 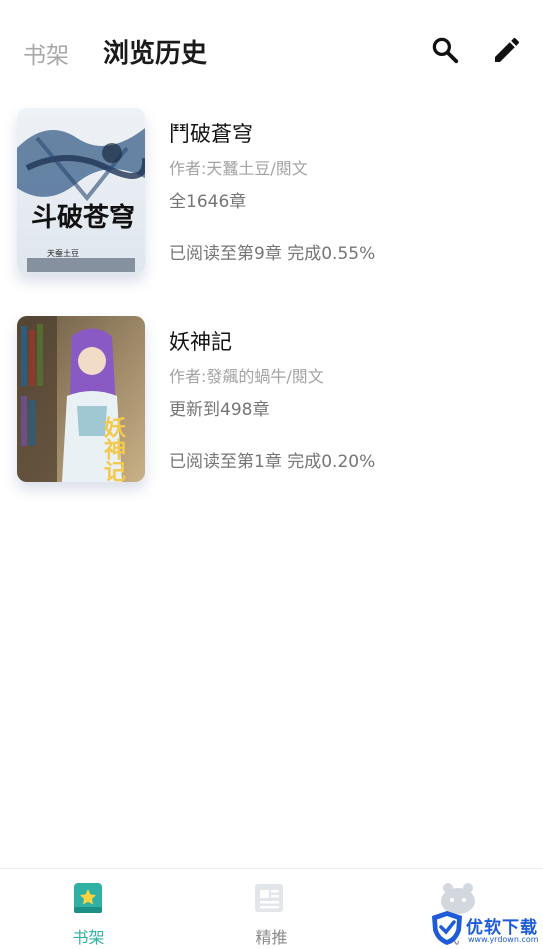 What do you see at coordinates (81, 191) in the screenshot?
I see `book-cover: 斗破苍穹 天蚕土豆` at bounding box center [81, 191].